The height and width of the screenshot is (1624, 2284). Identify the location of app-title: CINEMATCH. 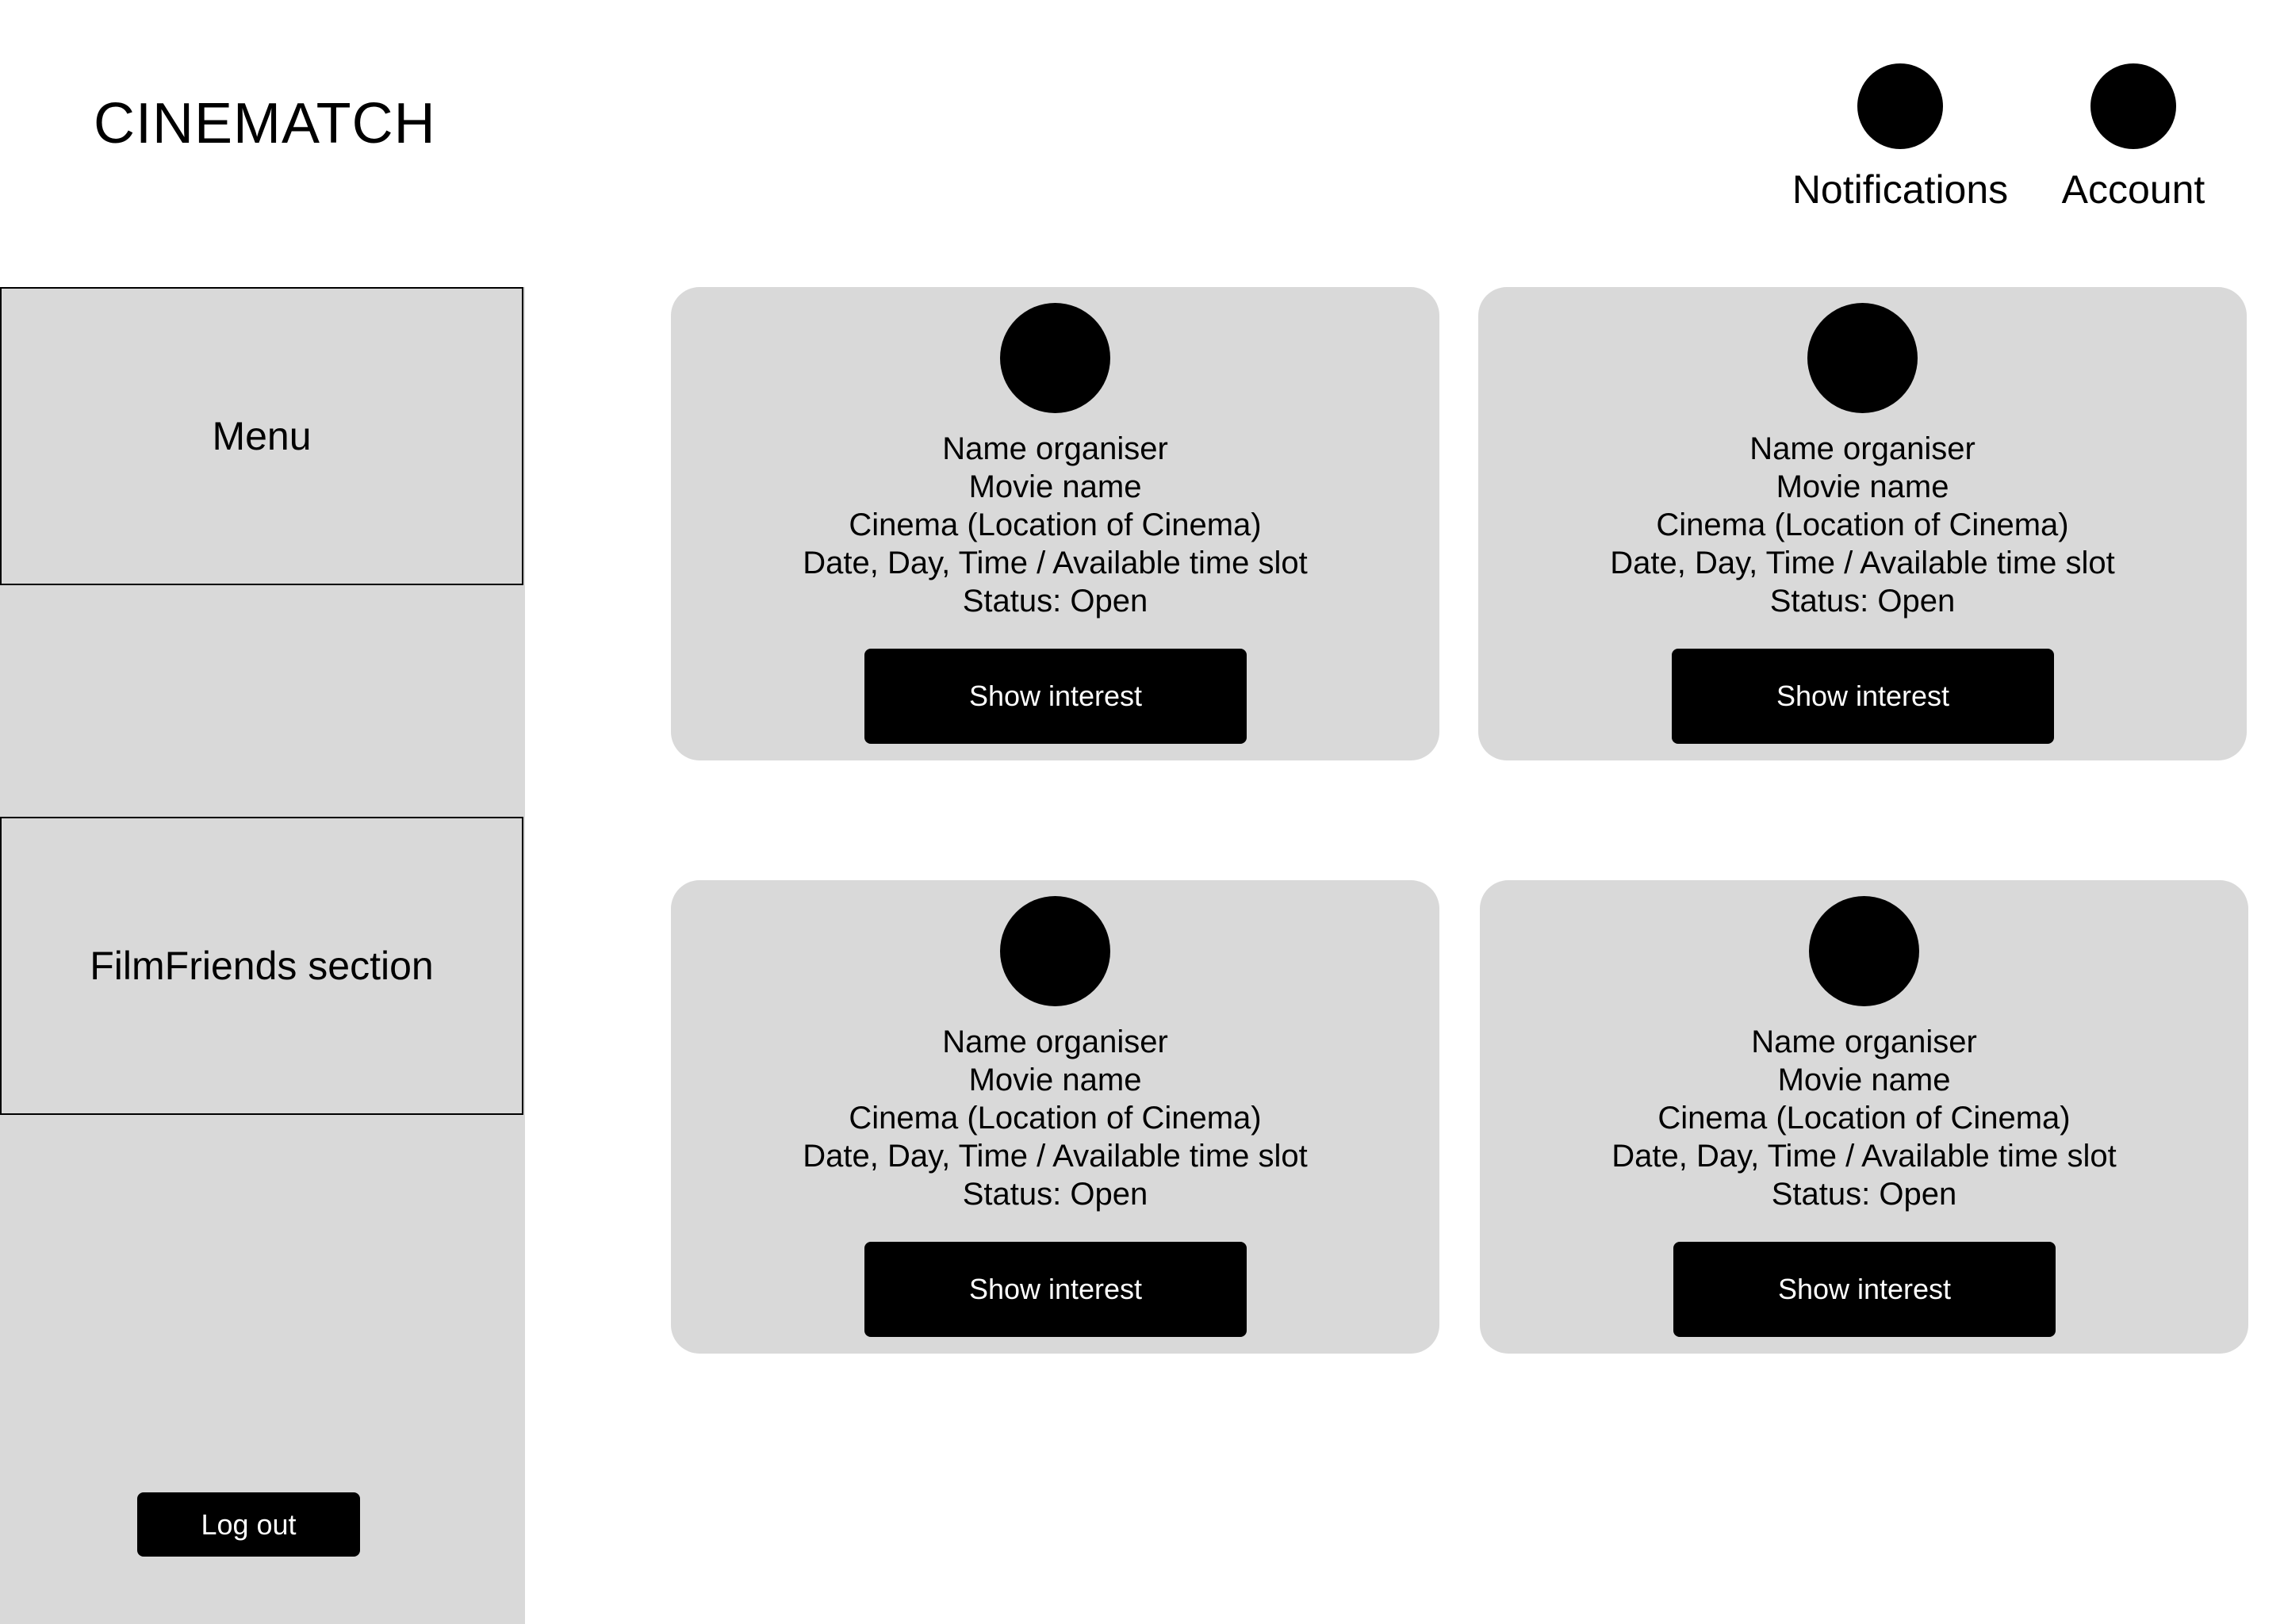
(265, 123).